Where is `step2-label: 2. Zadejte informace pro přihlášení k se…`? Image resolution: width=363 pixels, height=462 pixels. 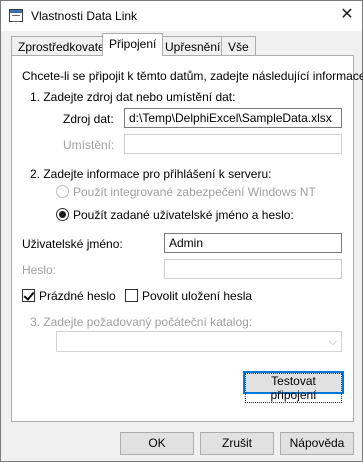
step2-label: 2. Zadejte informace pro přihlášení k se… is located at coordinates (151, 174).